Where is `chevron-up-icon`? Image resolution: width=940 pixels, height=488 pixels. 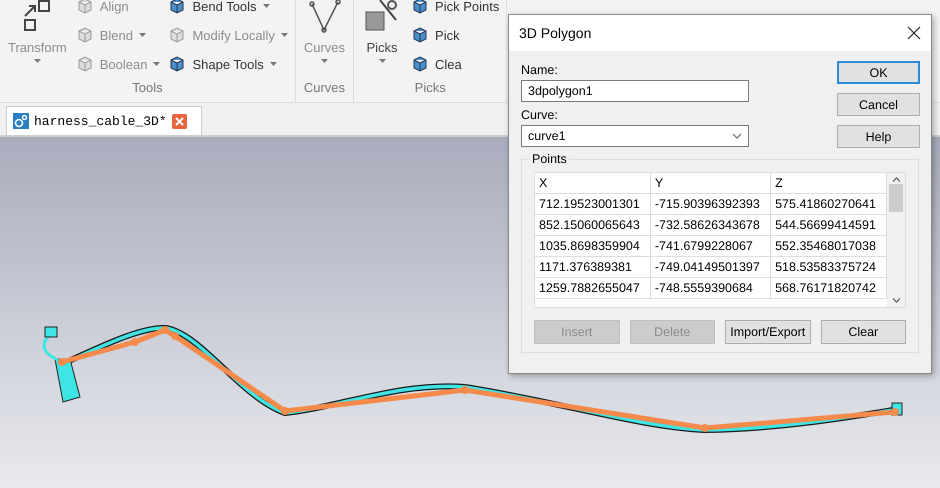 chevron-up-icon is located at coordinates (896, 179).